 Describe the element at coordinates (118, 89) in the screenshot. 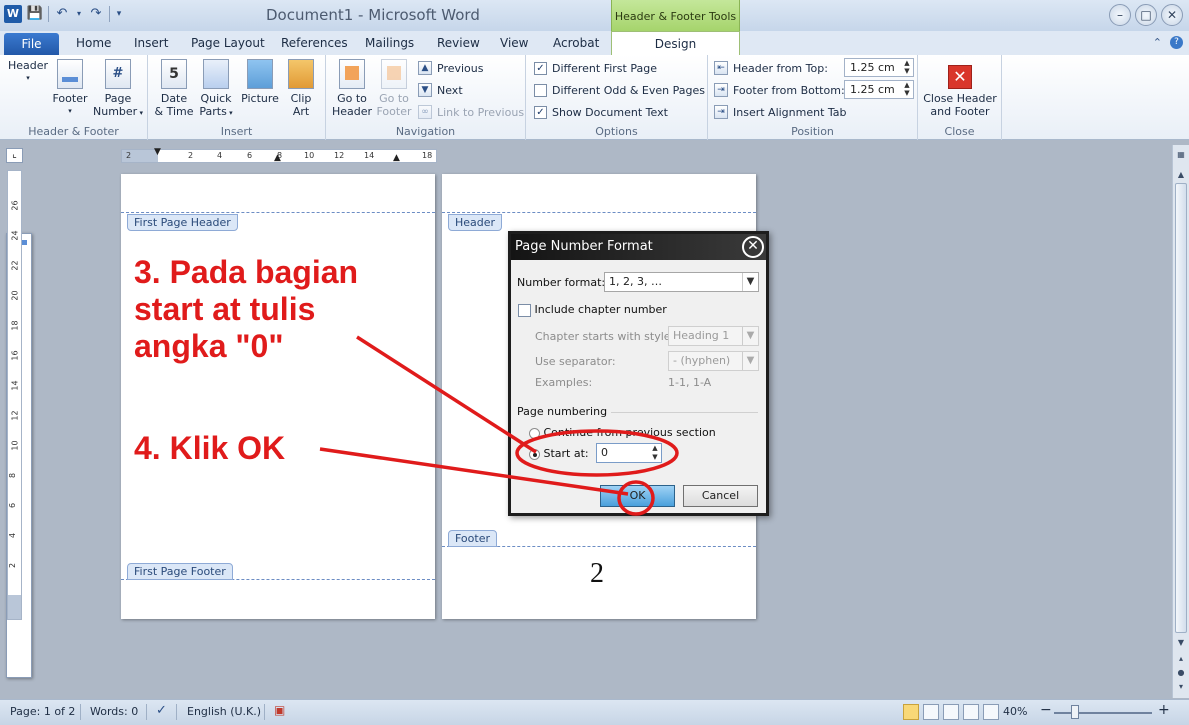

I see `page-number-button: # Page Number ▾` at that location.